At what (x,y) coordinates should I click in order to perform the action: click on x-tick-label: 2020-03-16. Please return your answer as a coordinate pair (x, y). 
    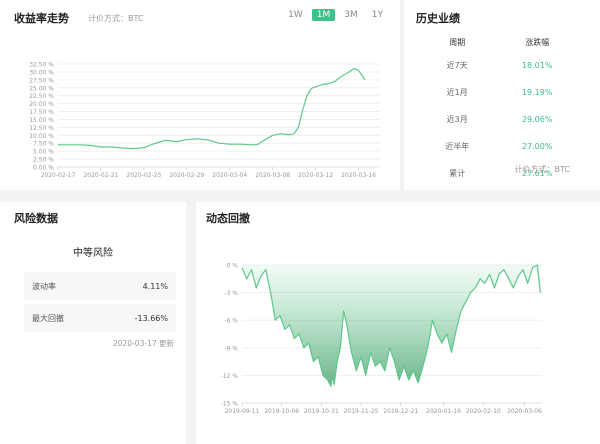
    Looking at the image, I should click on (358, 175).